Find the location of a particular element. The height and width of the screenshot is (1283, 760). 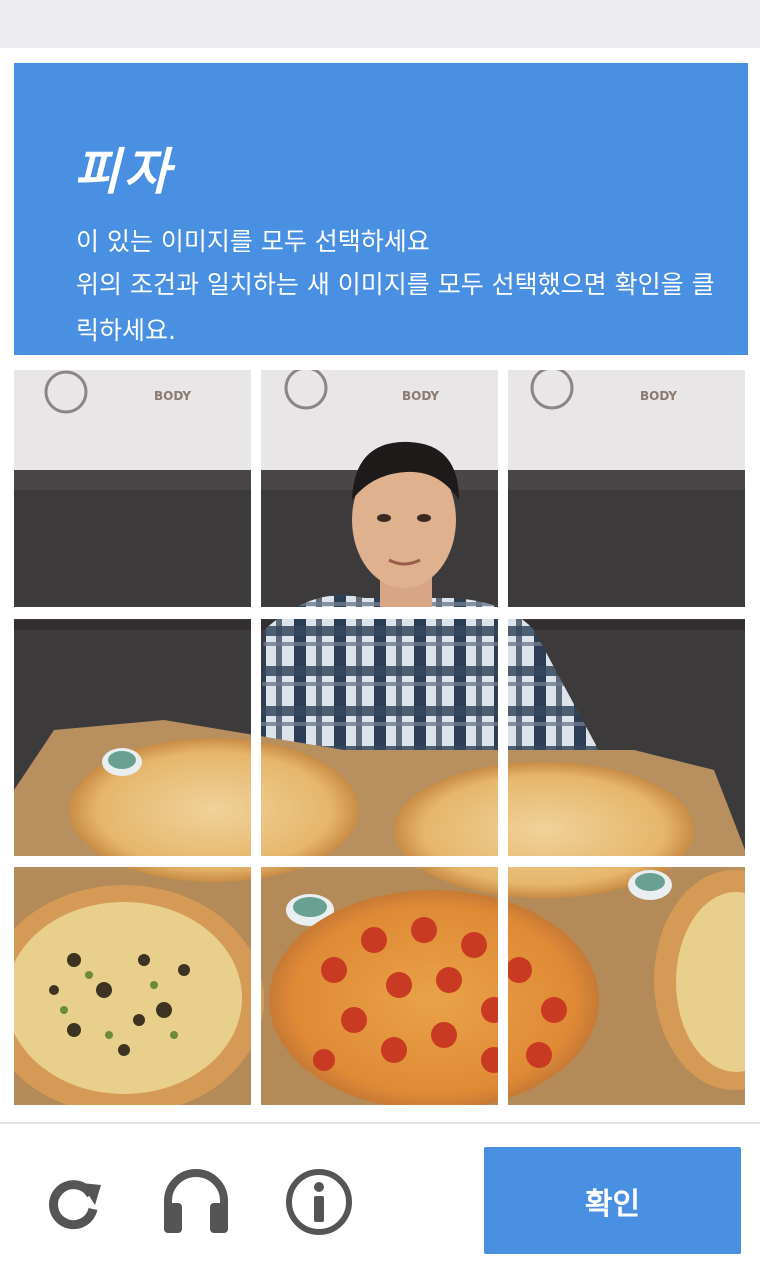

verify-button: 확인 is located at coordinates (612, 1200).